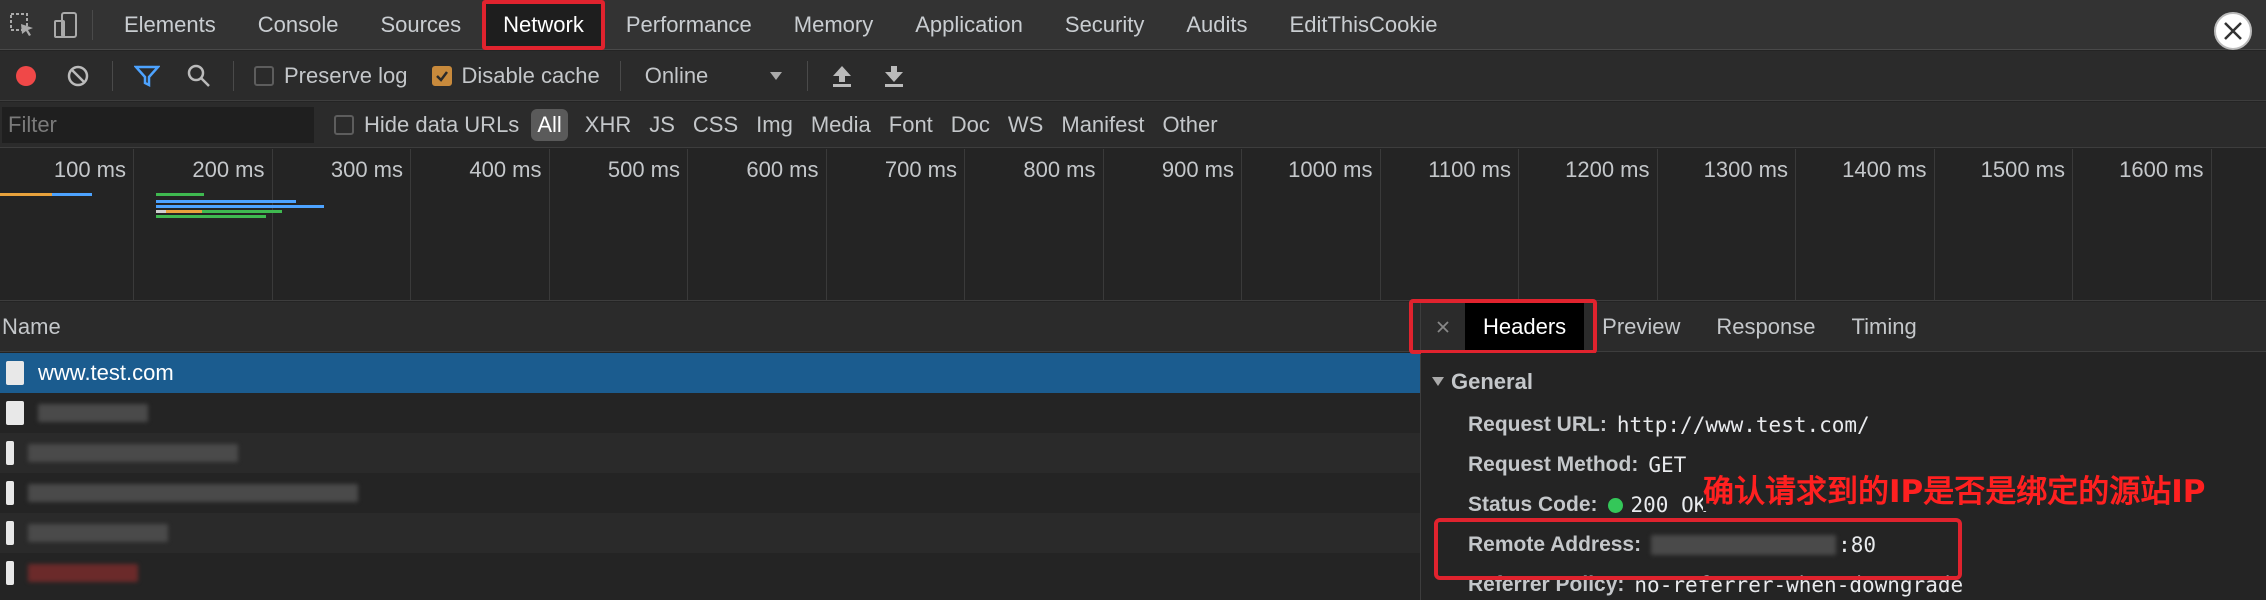 Image resolution: width=2266 pixels, height=600 pixels. What do you see at coordinates (298, 25) in the screenshot?
I see `tab-console: Console` at bounding box center [298, 25].